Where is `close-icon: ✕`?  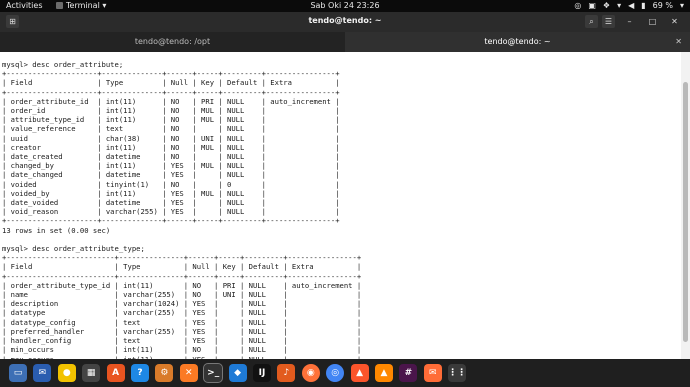
close-icon: ✕ is located at coordinates (674, 21).